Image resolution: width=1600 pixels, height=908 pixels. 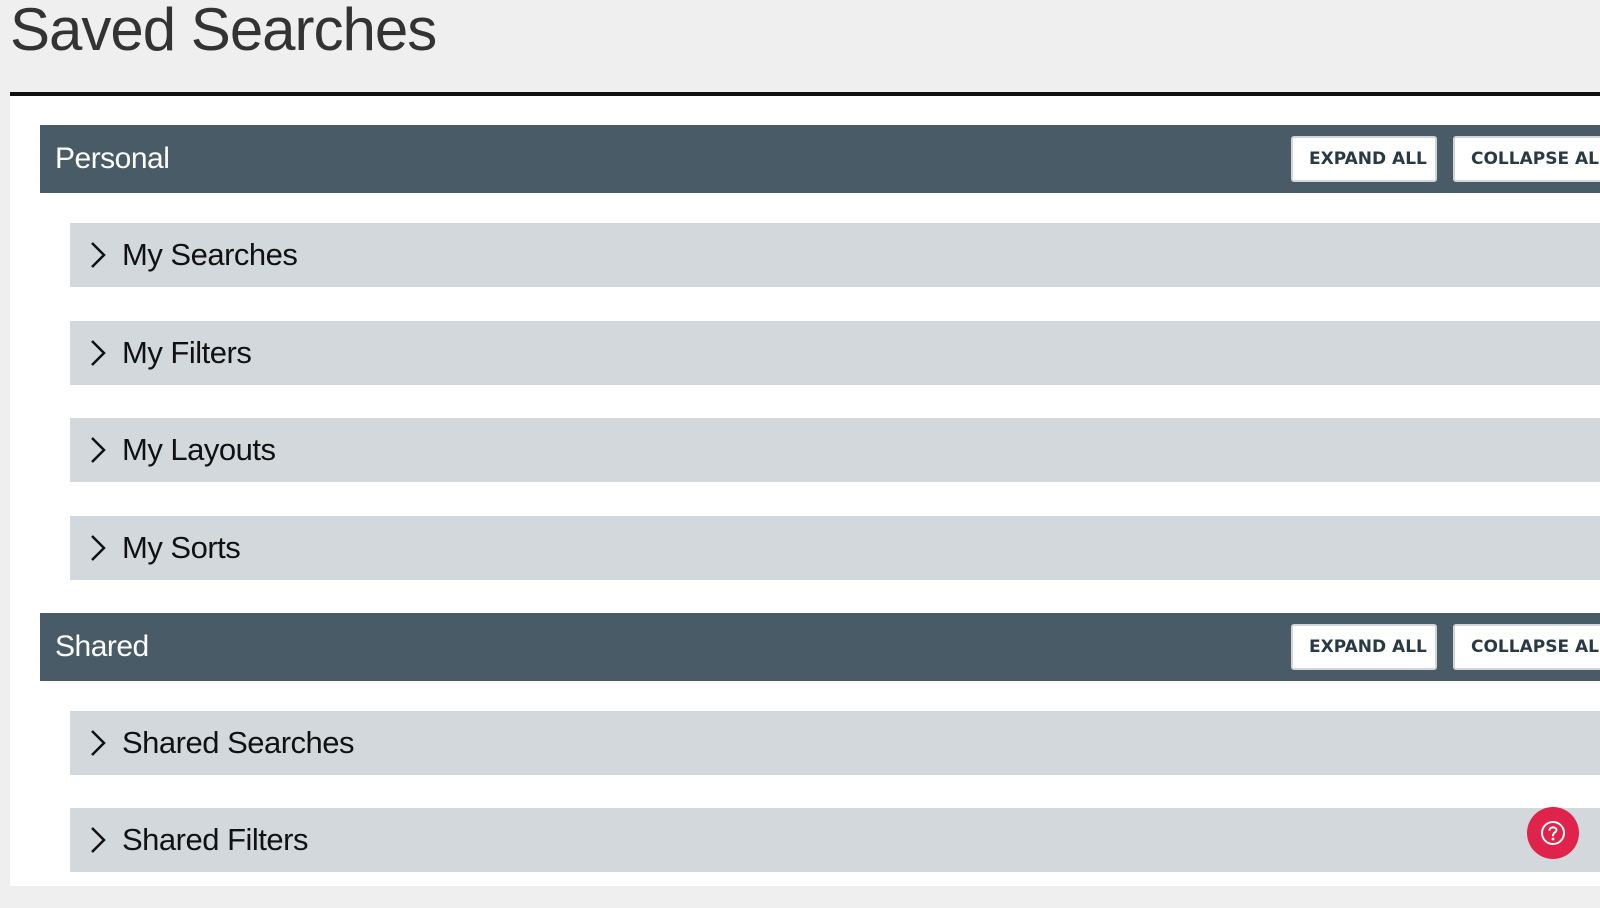 I want to click on expand-all-button-shared: EXPAND ALL, so click(x=1364, y=647).